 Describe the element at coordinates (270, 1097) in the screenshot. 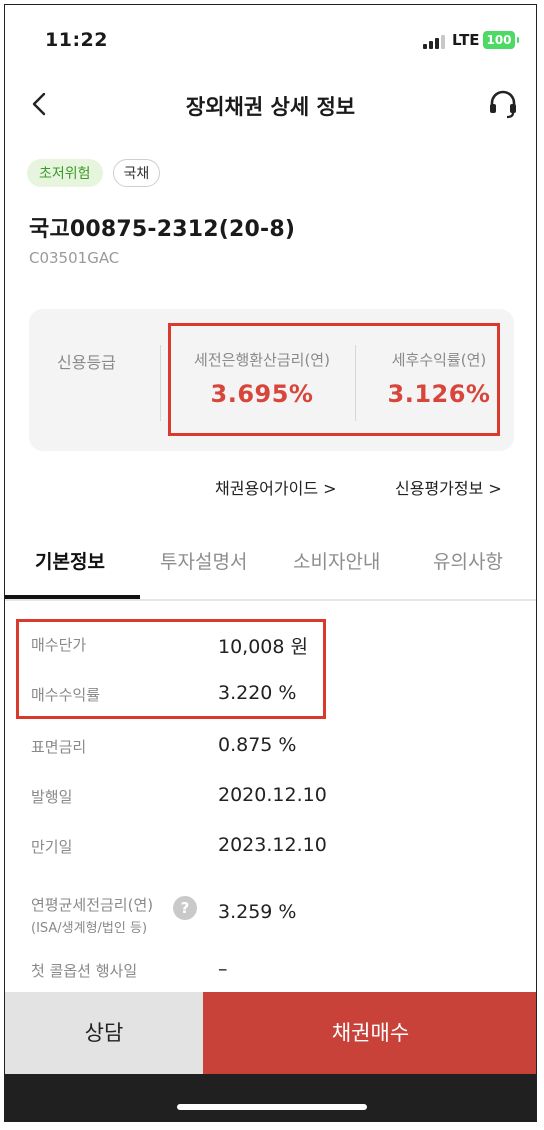

I see `home-indicator-area` at that location.